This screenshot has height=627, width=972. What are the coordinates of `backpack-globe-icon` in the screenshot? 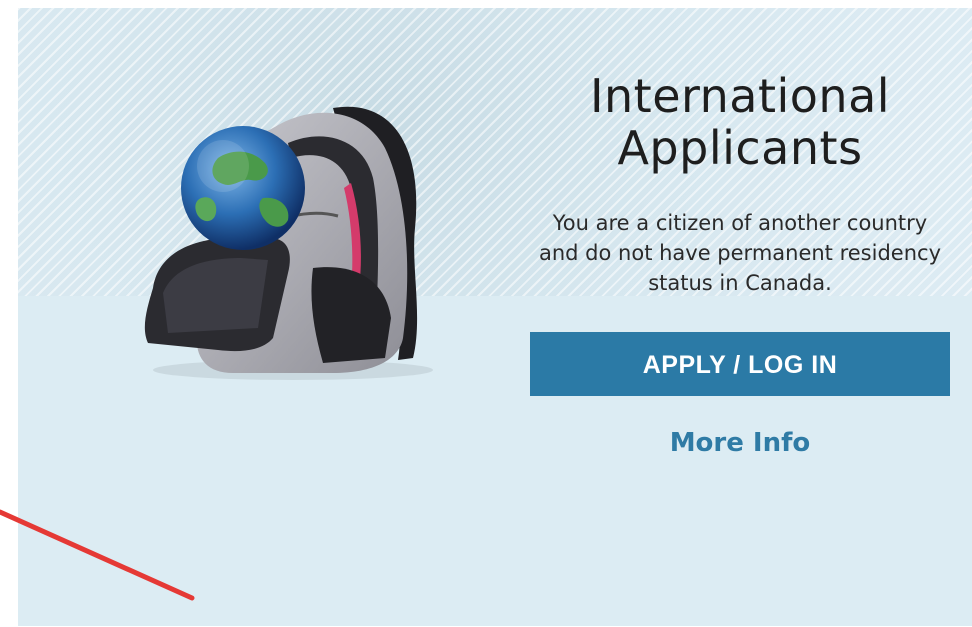 It's located at (288, 243).